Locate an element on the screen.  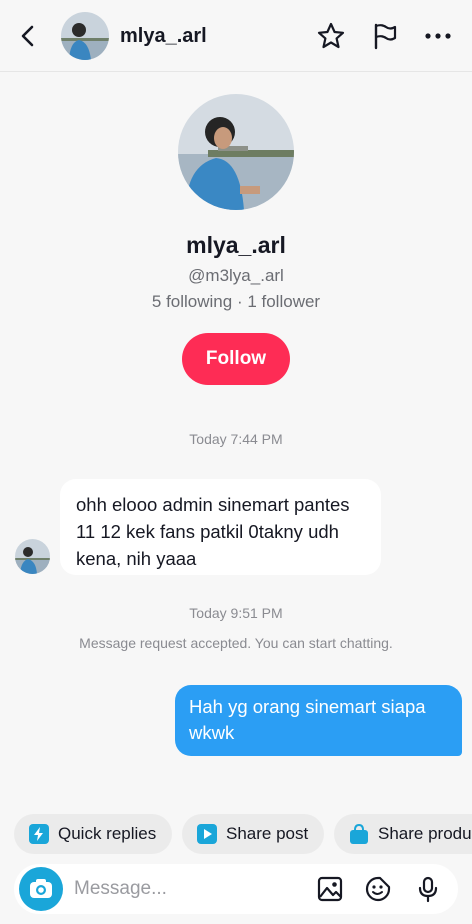
quick-replies-button: Quick replies is located at coordinates (93, 834).